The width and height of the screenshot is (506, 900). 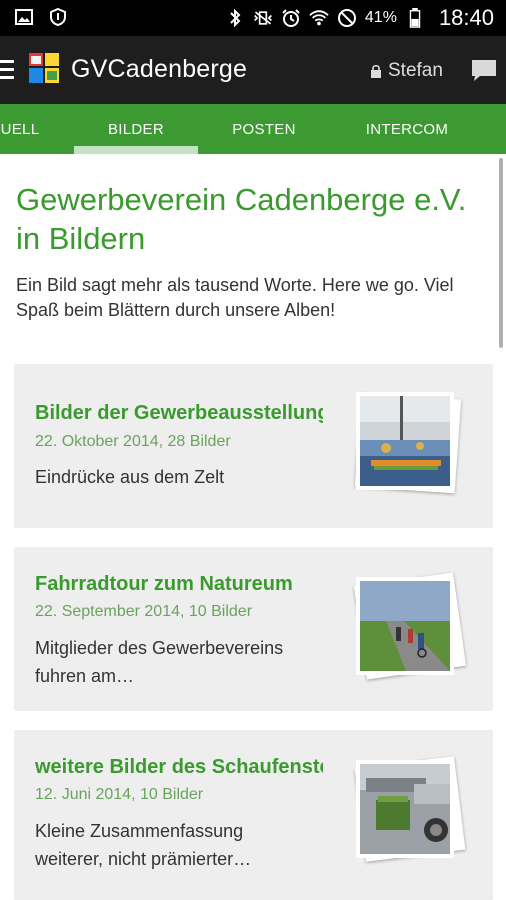 I want to click on chat-icon, so click(x=484, y=70).